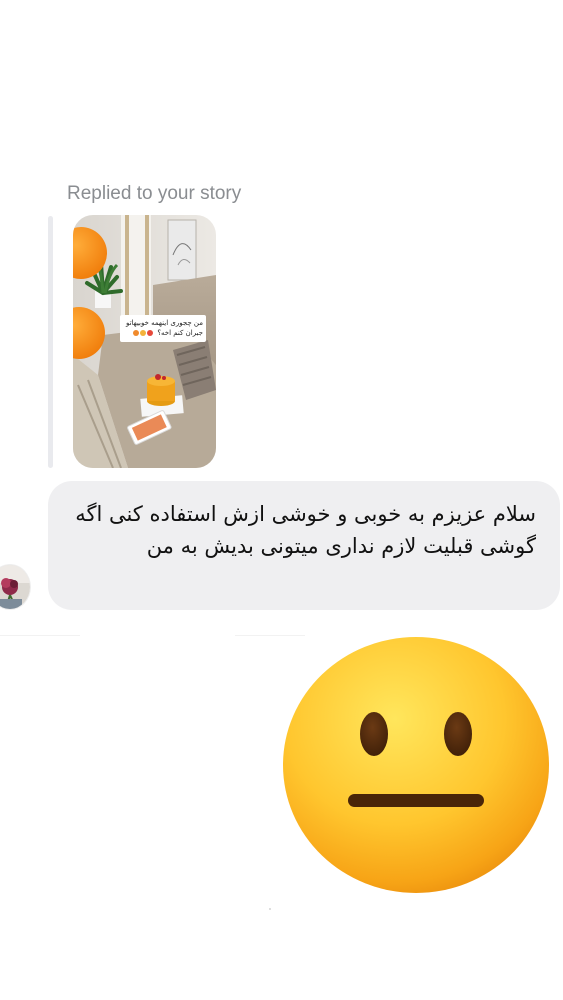  Describe the element at coordinates (50, 342) in the screenshot. I see `reply-indicator-bar` at that location.